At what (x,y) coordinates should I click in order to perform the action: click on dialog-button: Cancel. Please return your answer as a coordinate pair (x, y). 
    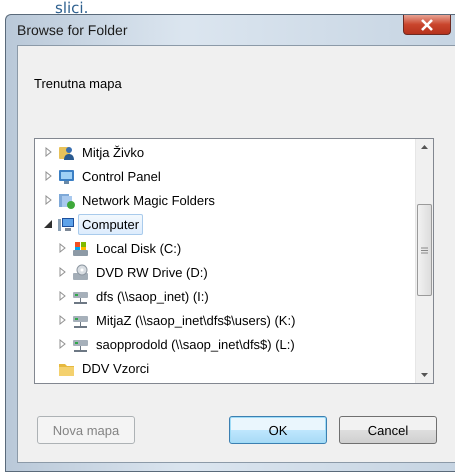
    Looking at the image, I should click on (388, 430).